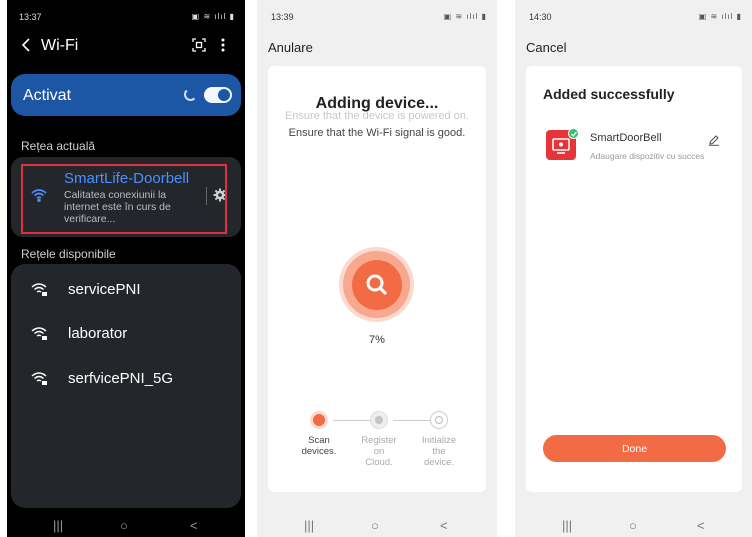 The image size is (752, 537). Describe the element at coordinates (104, 289) in the screenshot. I see `network-name: servicePNI` at that location.